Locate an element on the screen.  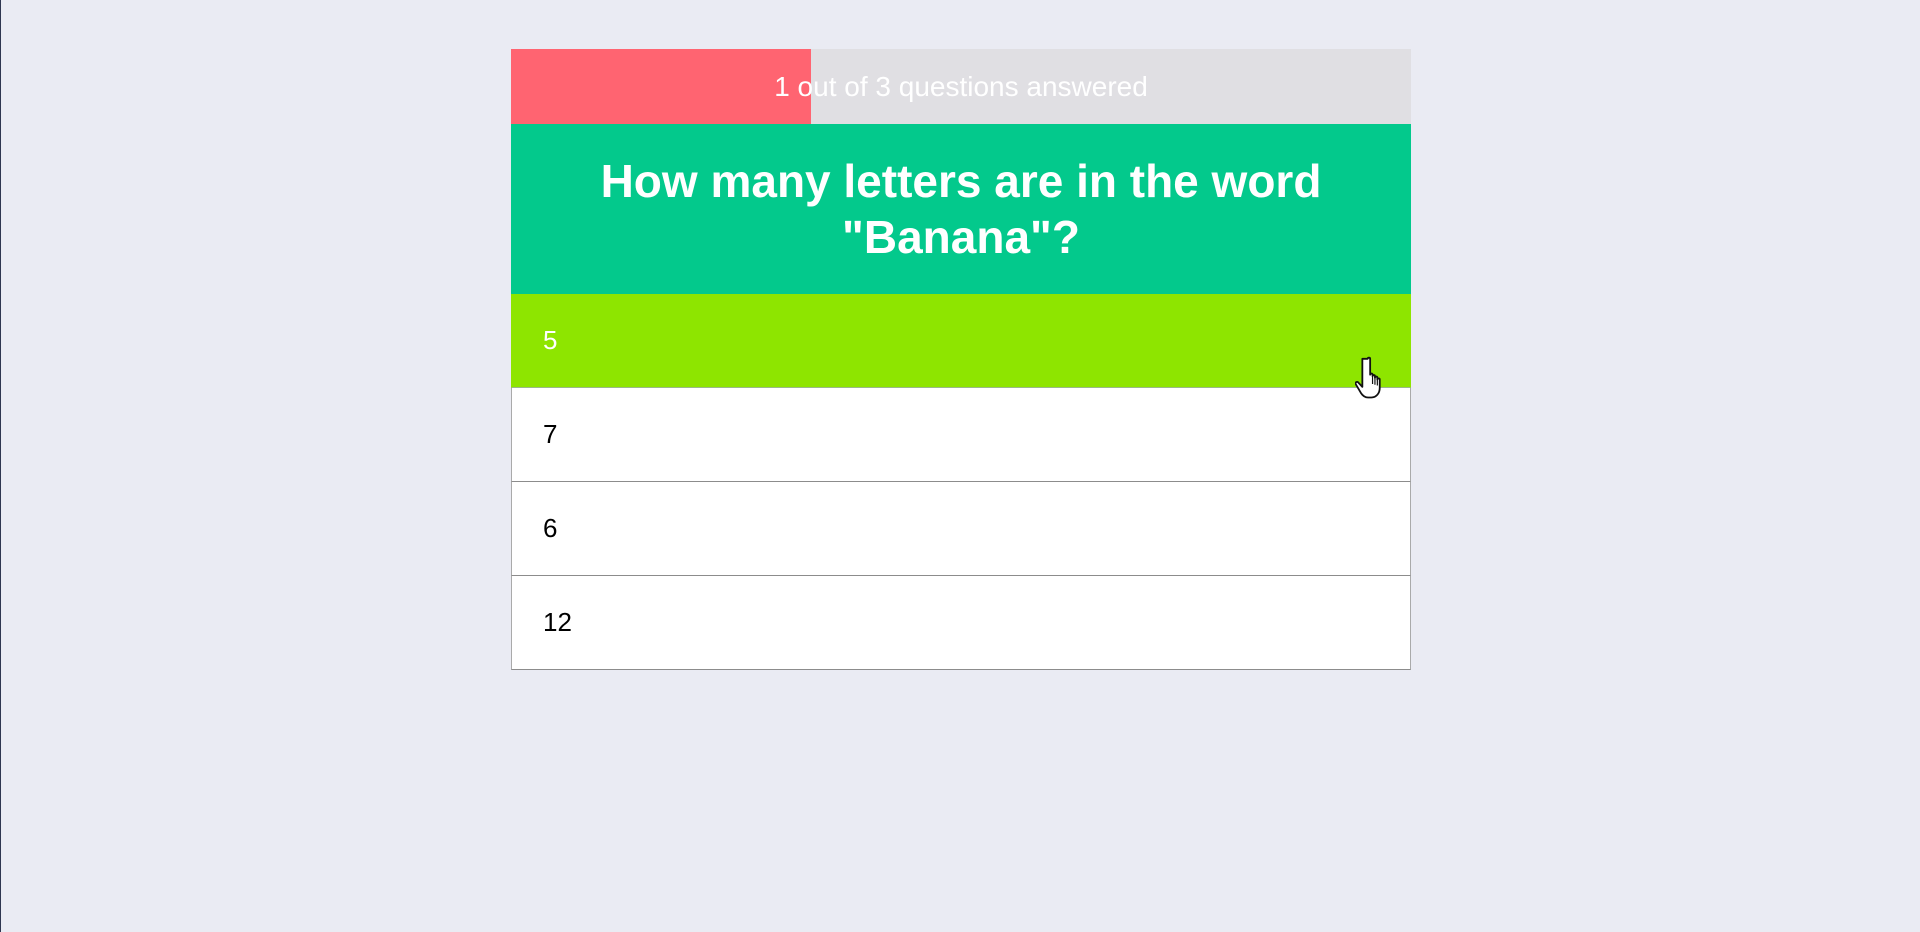
answer-label: 7 is located at coordinates (550, 434).